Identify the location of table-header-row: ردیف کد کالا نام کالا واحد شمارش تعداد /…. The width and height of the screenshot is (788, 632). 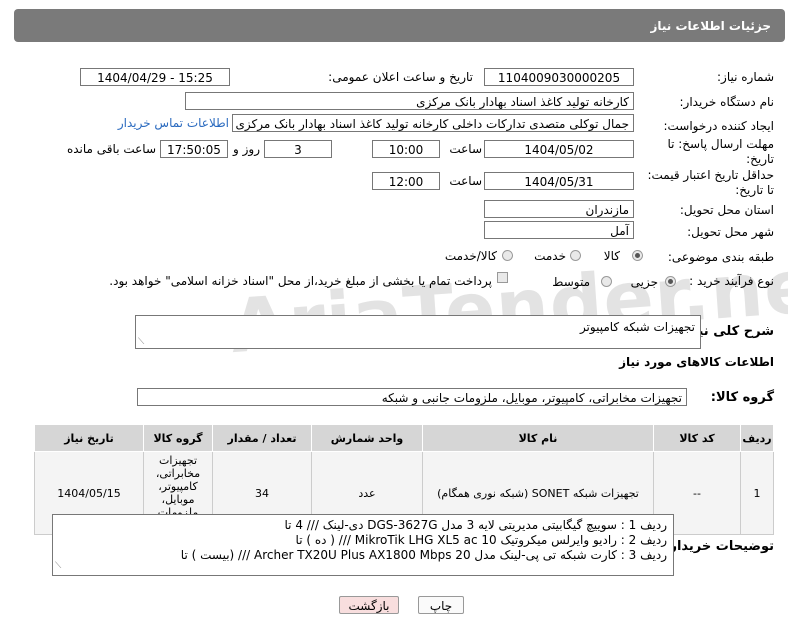
(404, 438).